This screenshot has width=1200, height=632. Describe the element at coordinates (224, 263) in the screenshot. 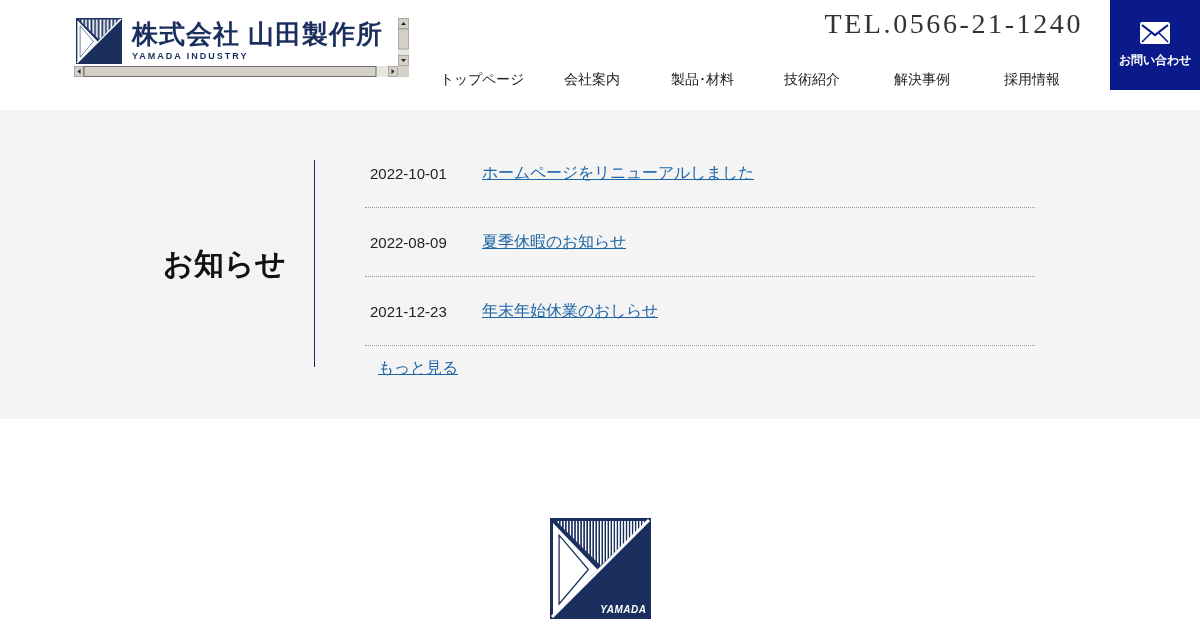

I see `news-heading: お知らせ` at that location.